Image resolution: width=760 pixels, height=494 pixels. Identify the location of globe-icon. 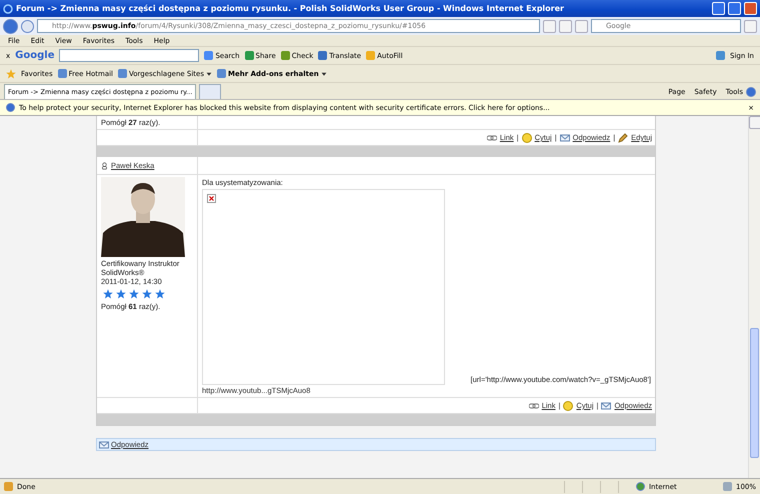
(640, 486).